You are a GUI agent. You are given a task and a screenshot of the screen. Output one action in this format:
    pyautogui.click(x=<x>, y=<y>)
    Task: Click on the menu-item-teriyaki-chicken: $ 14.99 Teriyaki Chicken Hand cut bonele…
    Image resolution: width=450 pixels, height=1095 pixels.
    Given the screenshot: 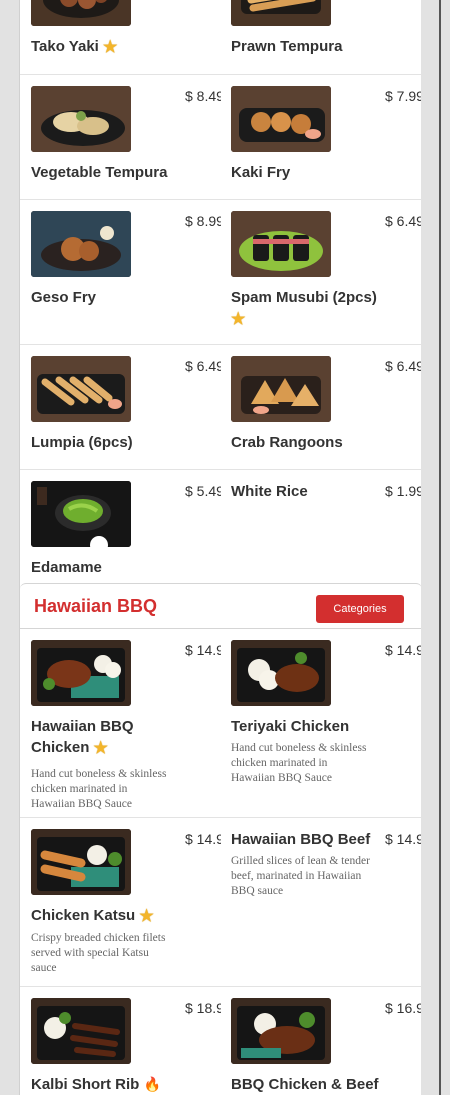 What is the action you would take?
    pyautogui.click(x=326, y=713)
    